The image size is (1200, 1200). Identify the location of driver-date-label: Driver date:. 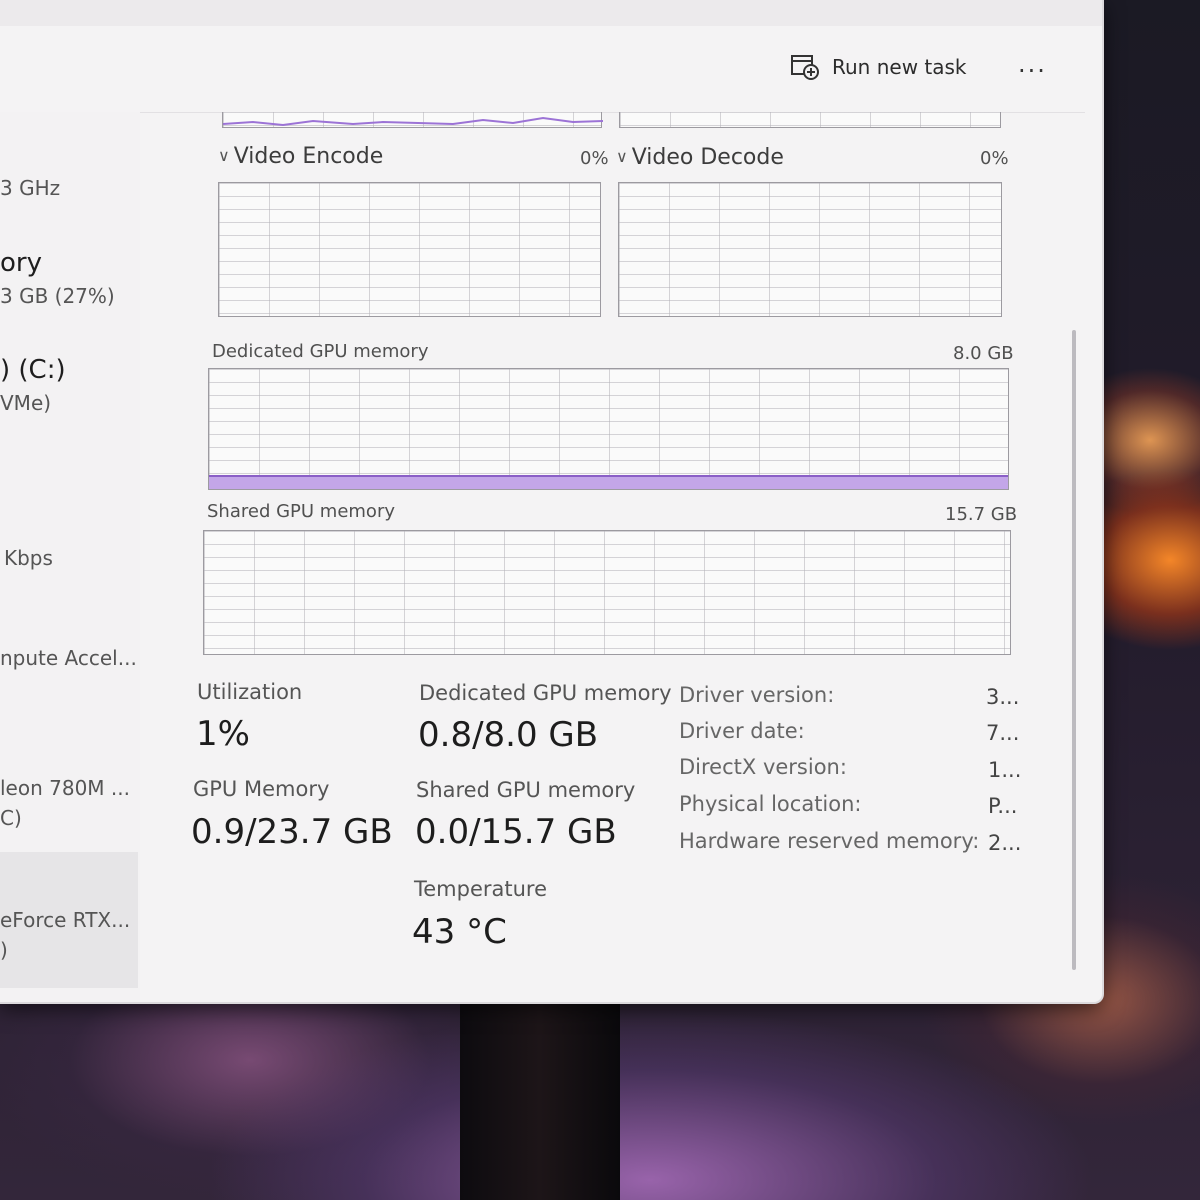
(742, 731).